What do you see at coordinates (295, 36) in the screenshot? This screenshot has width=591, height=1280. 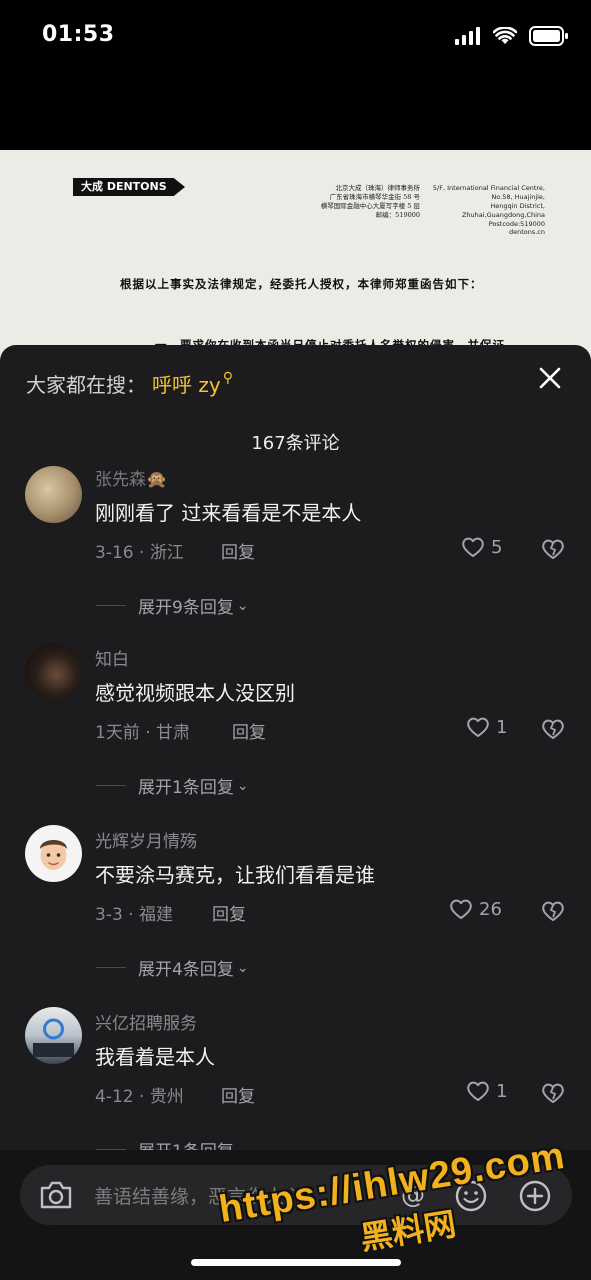 I see `status-bar: 01:53` at bounding box center [295, 36].